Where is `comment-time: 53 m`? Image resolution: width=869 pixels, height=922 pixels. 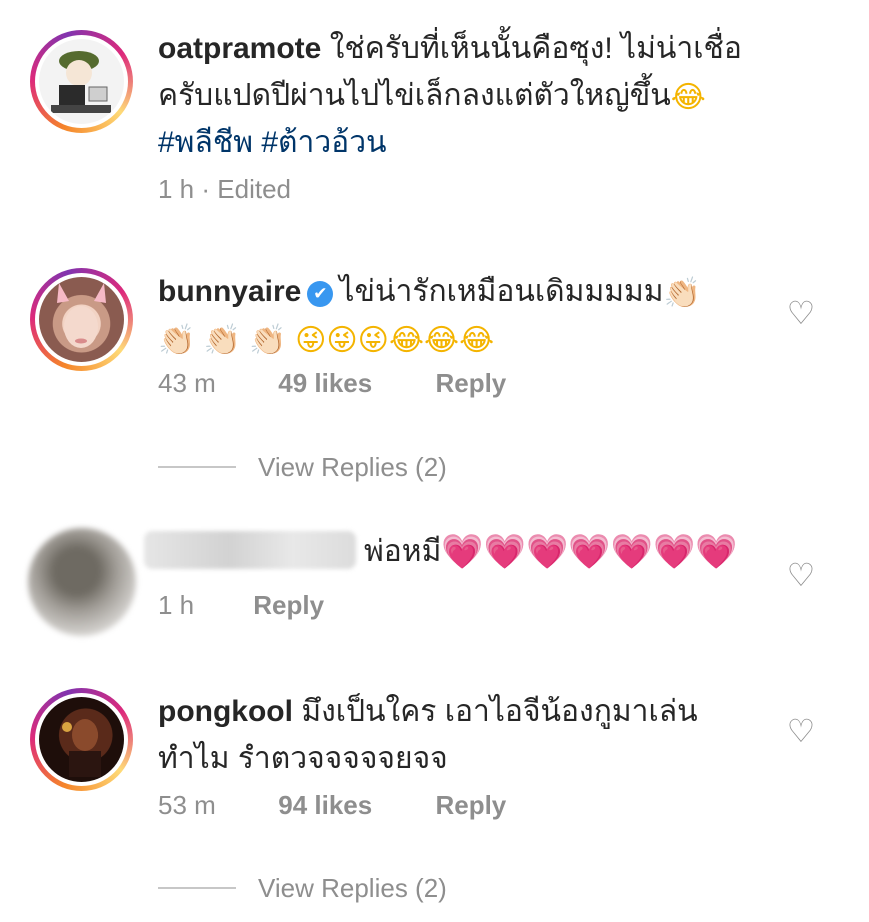 comment-time: 53 m is located at coordinates (187, 805).